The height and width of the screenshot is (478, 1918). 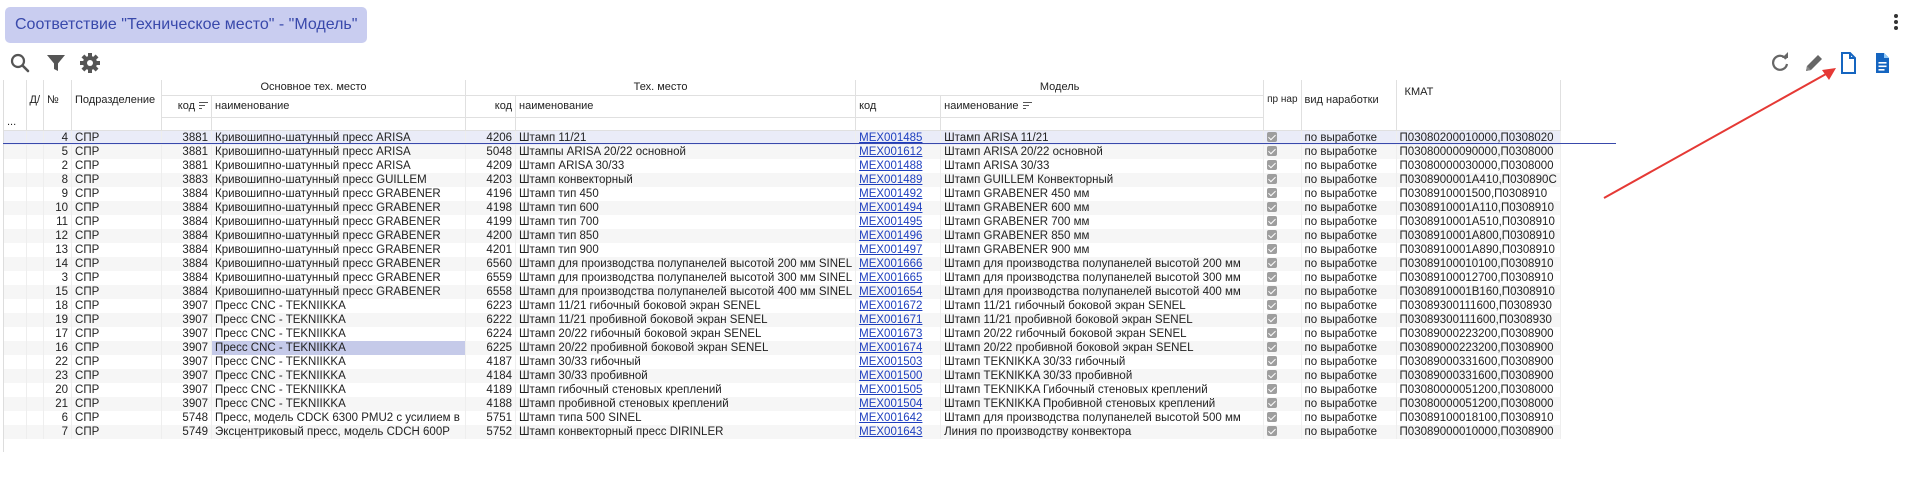 I want to click on model-code-cell: МЕХ001673, so click(x=898, y=333).